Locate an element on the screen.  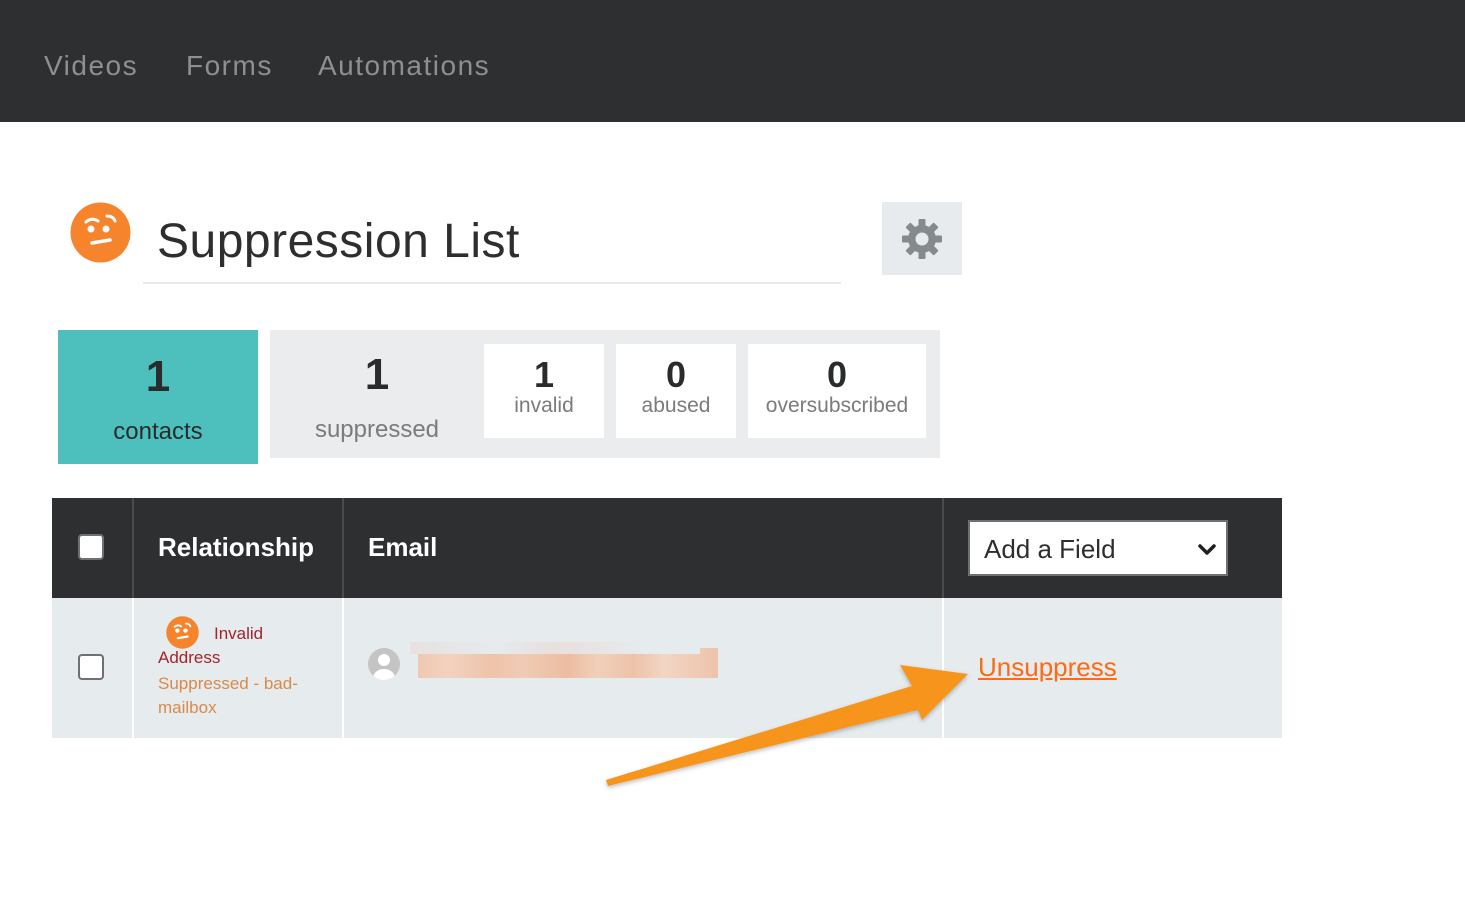
stat-suppressed-label: suppressed is located at coordinates (377, 429).